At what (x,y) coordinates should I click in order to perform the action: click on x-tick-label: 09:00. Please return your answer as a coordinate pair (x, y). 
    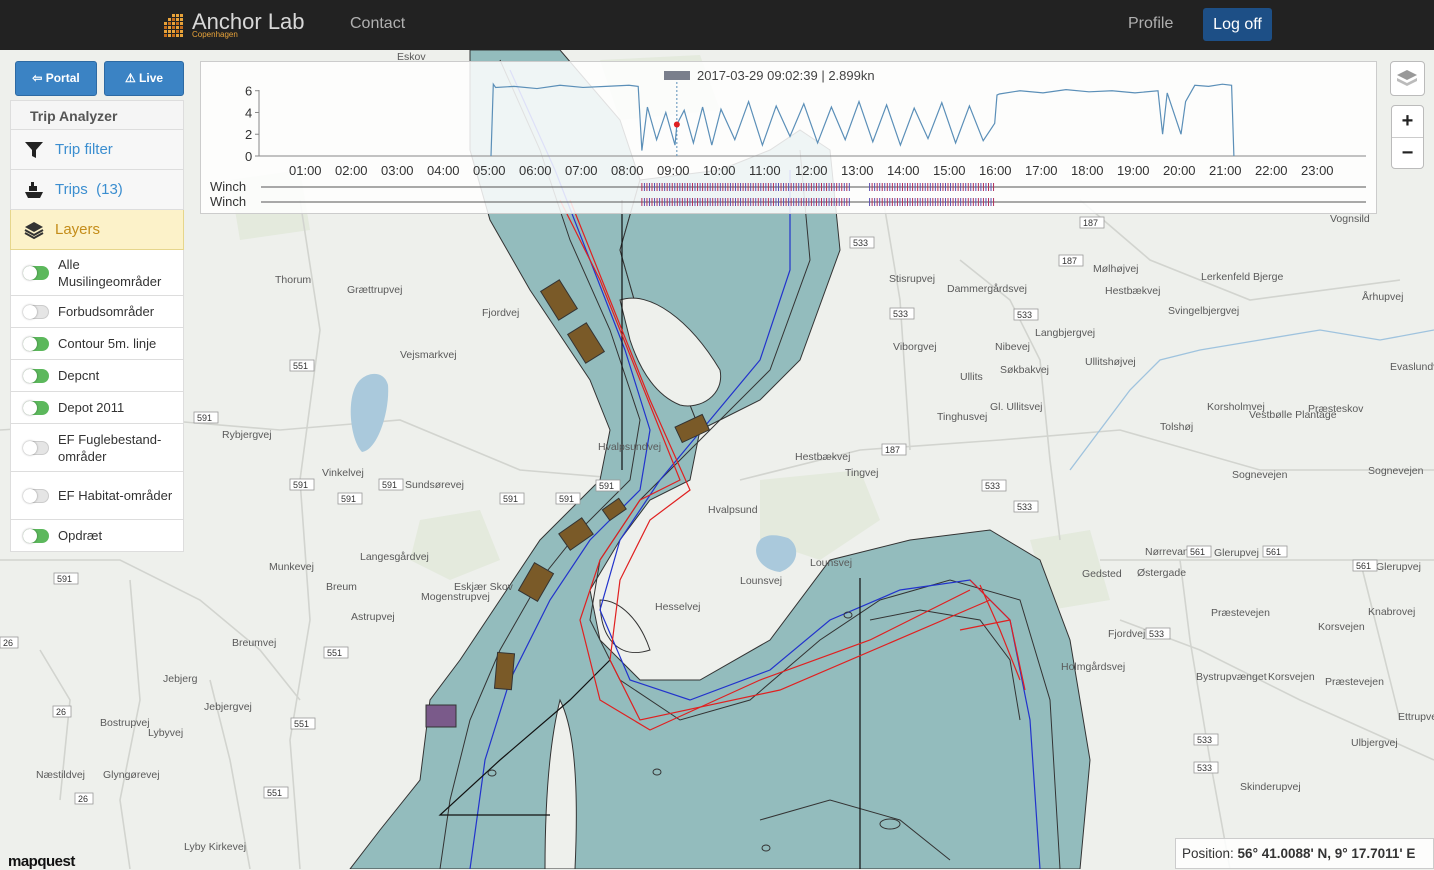
    Looking at the image, I should click on (673, 170).